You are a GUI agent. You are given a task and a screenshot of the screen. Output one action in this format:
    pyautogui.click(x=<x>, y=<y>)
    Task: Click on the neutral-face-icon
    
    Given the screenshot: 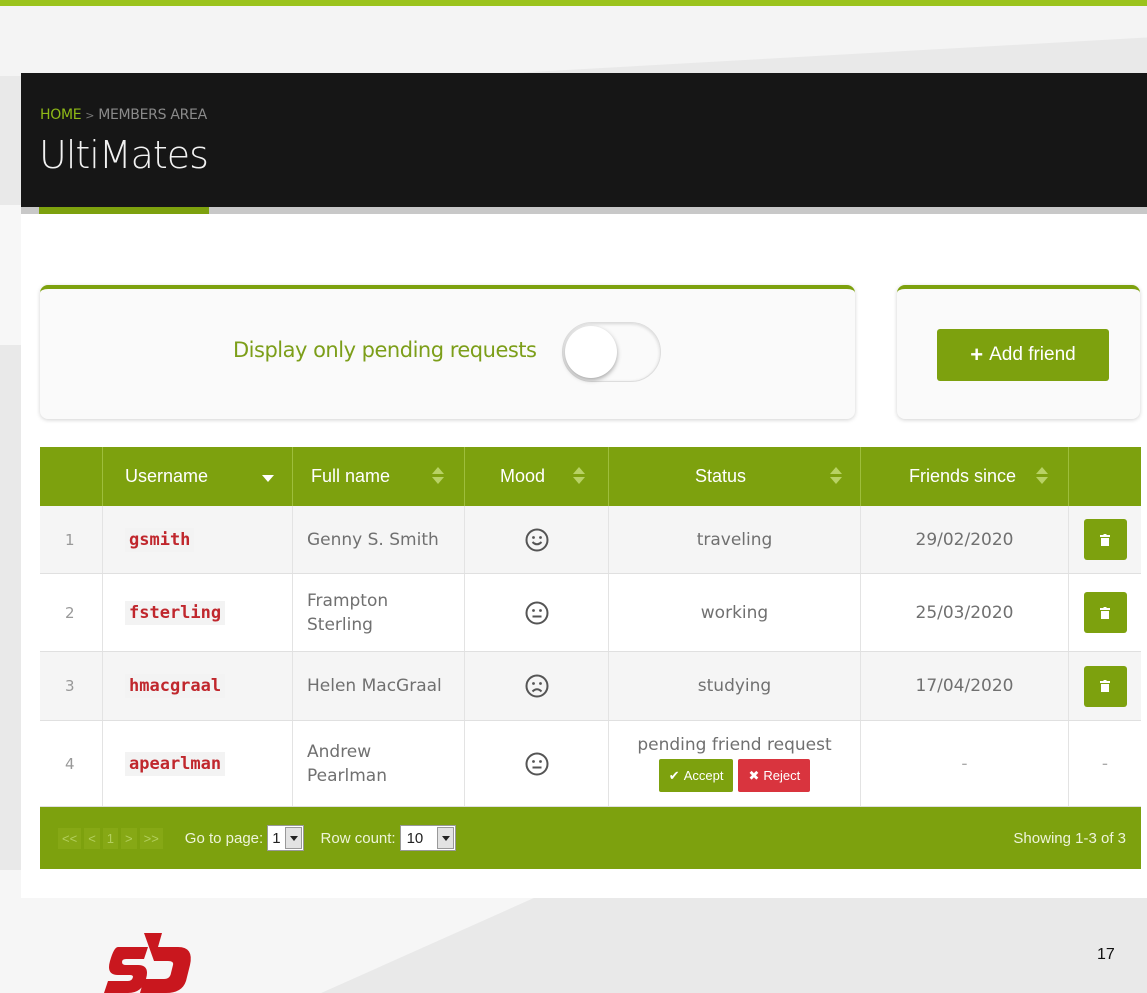 What is the action you would take?
    pyautogui.click(x=536, y=612)
    